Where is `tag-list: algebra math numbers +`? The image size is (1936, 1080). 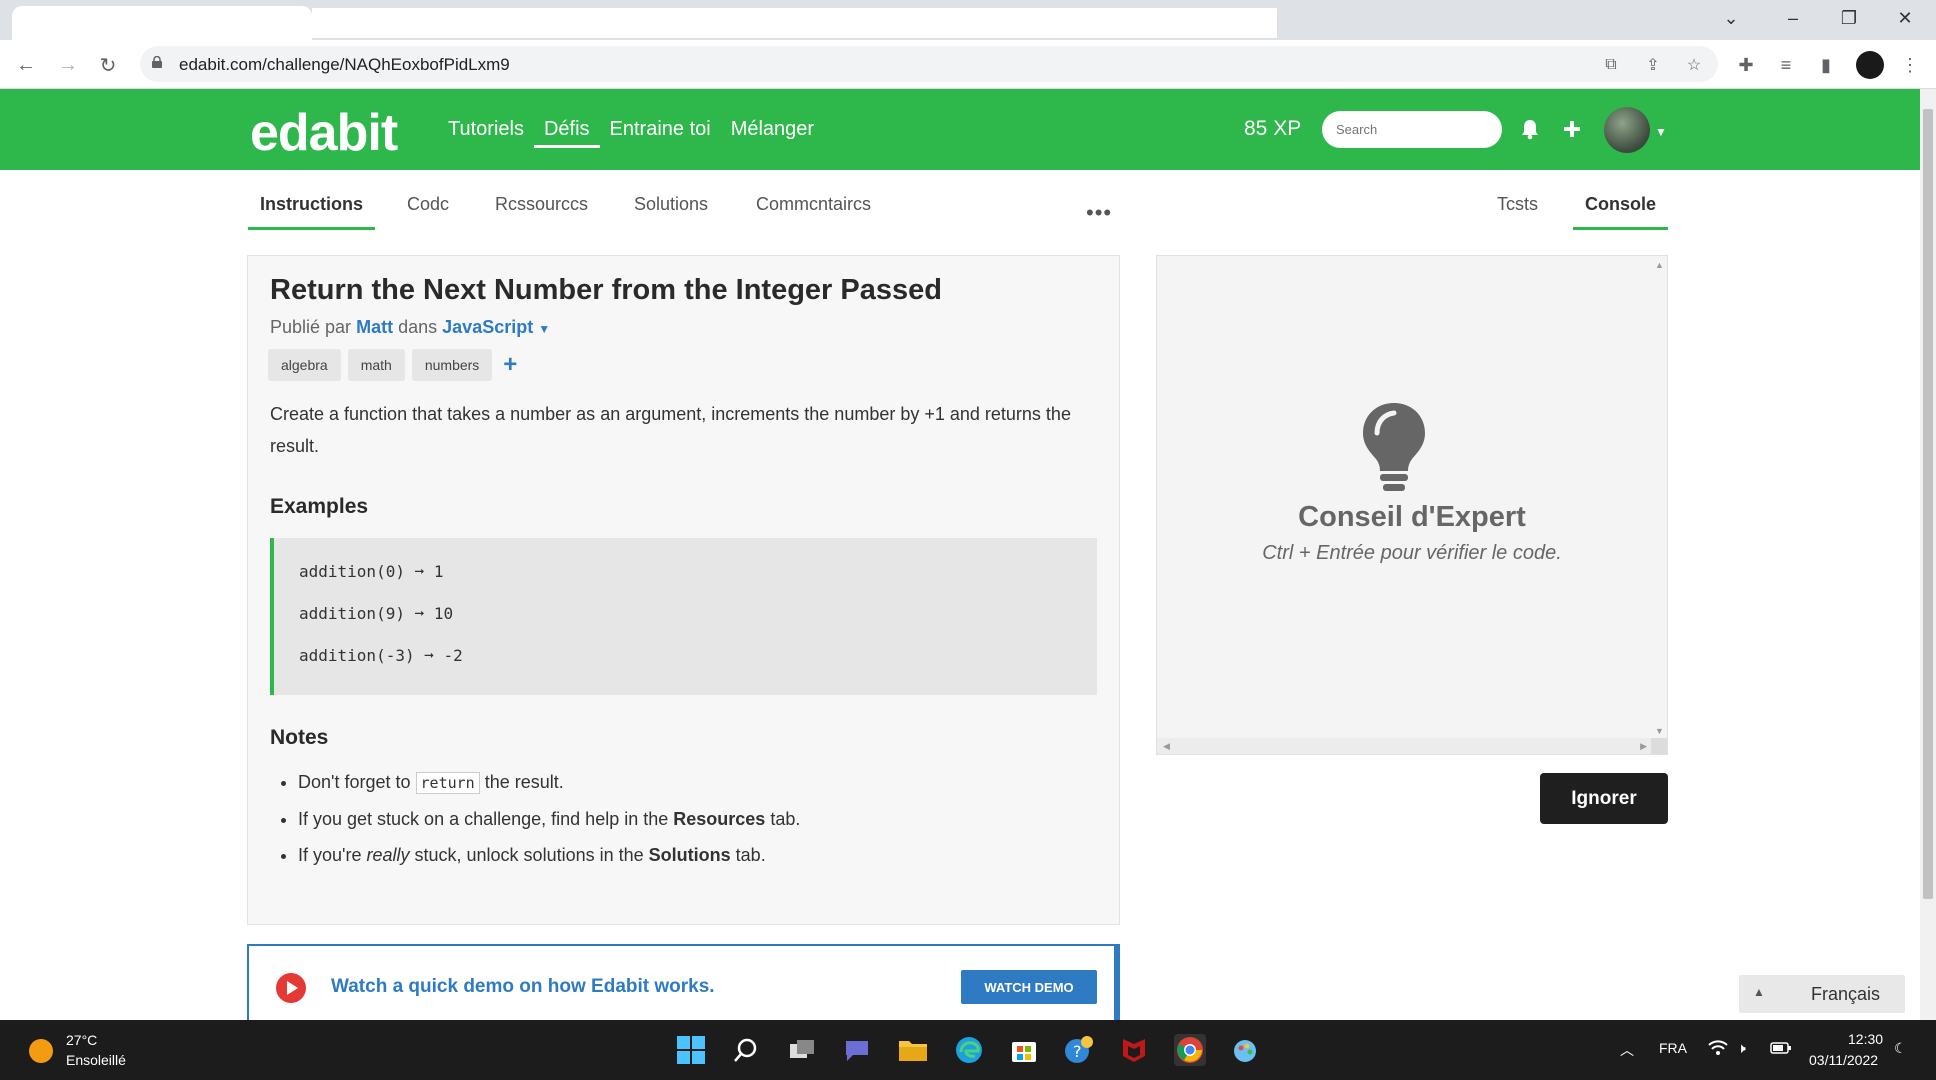 tag-list: algebra math numbers + is located at coordinates (392, 365).